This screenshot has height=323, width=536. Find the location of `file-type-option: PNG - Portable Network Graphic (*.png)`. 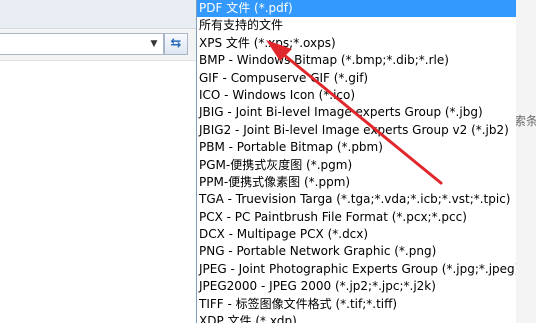

file-type-option: PNG - Portable Network Graphic (*.png) is located at coordinates (356, 251).